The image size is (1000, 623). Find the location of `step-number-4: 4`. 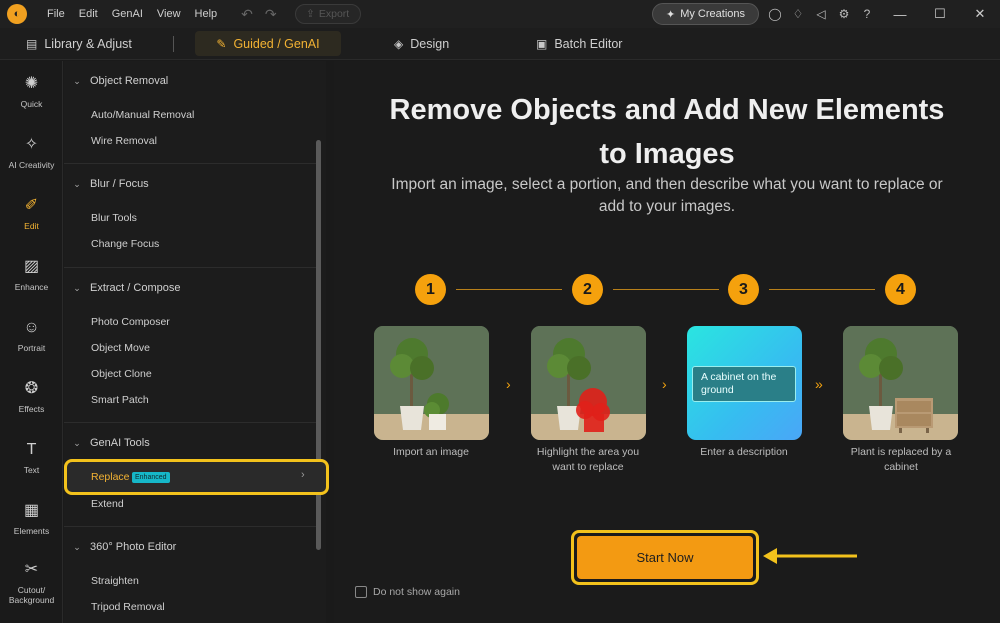

step-number-4: 4 is located at coordinates (900, 289).